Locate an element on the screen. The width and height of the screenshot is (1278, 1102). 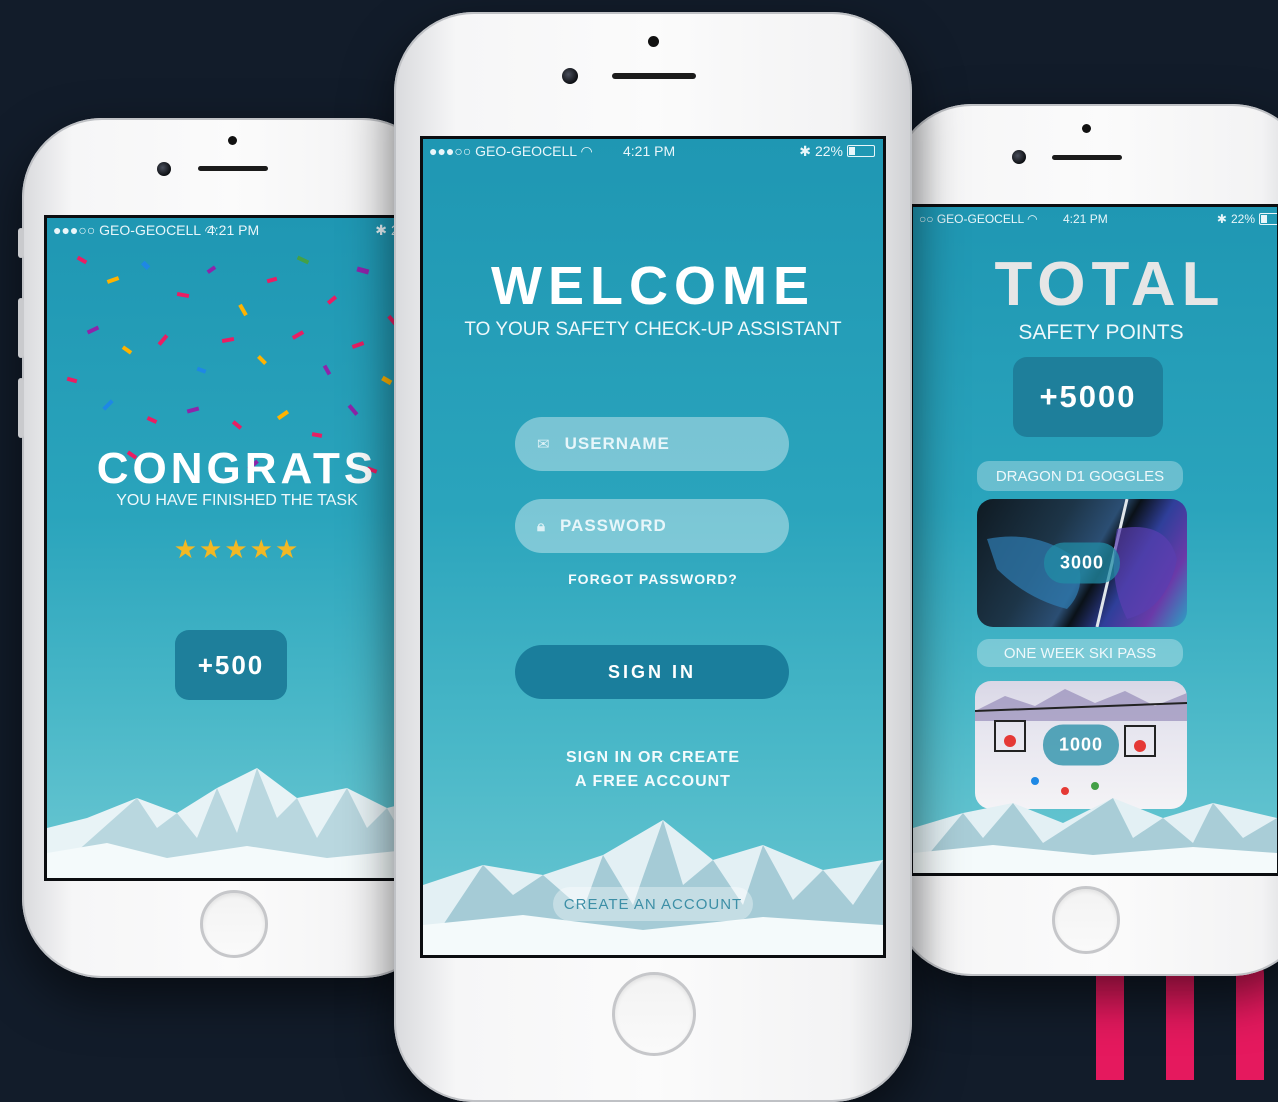
sign-in-button: SIGN IN is located at coordinates (652, 672).